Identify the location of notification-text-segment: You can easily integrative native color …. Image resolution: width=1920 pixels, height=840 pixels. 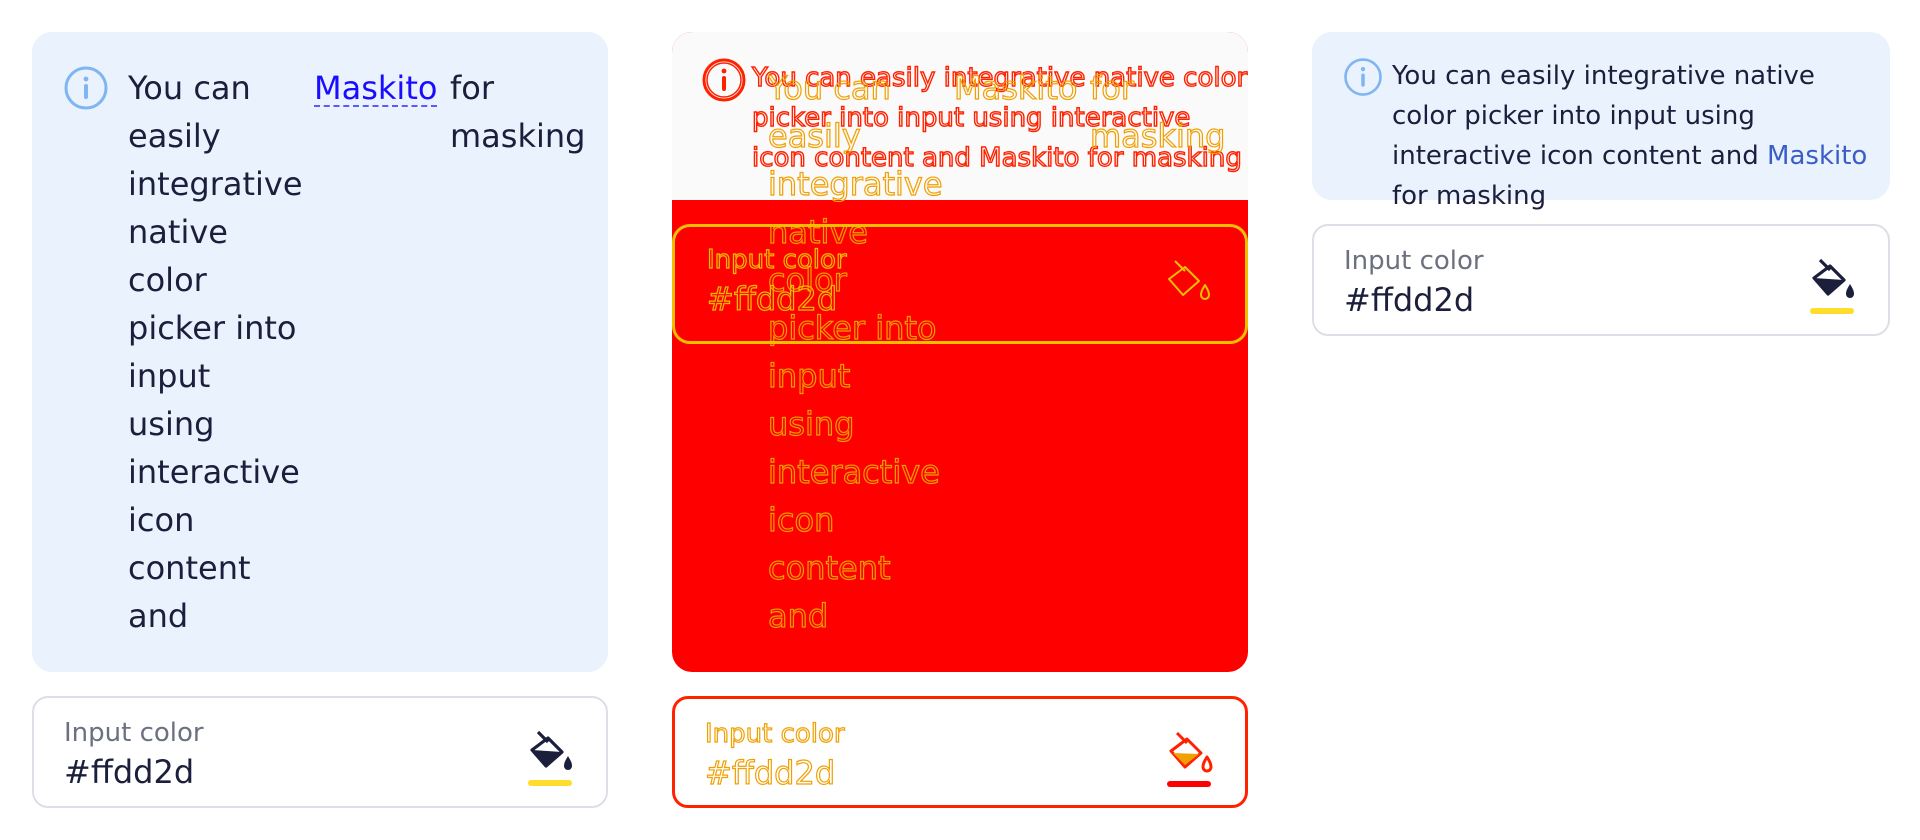
(1603, 116).